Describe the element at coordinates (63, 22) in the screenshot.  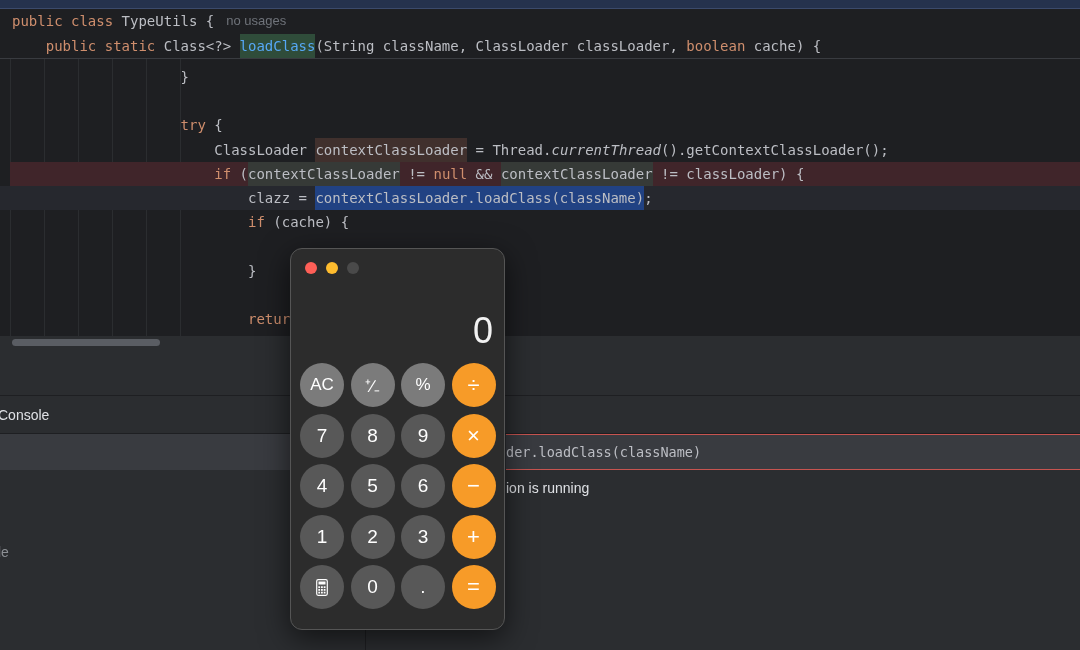
I see `code-token: public class` at that location.